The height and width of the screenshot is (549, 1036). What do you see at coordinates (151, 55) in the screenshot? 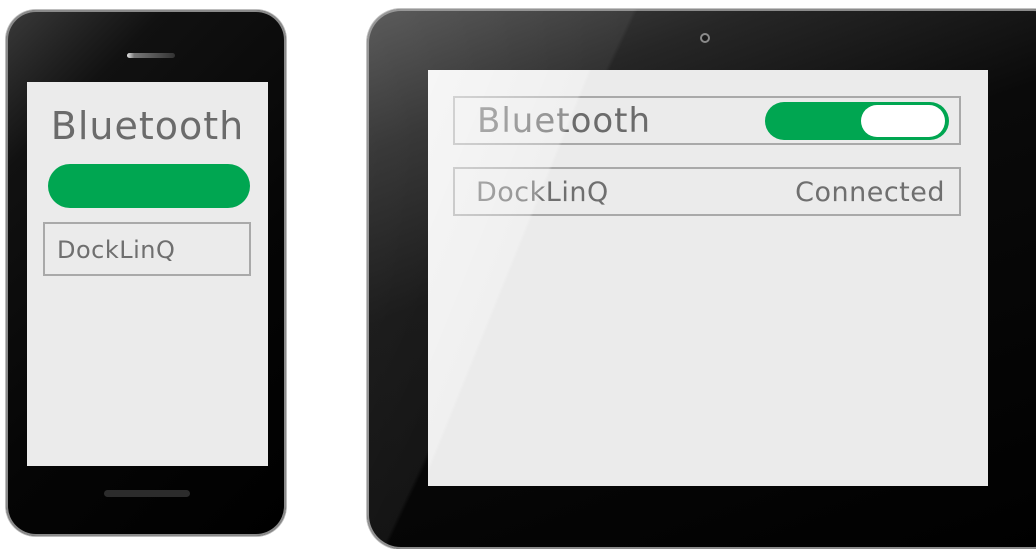
I see `phone-speaker` at bounding box center [151, 55].